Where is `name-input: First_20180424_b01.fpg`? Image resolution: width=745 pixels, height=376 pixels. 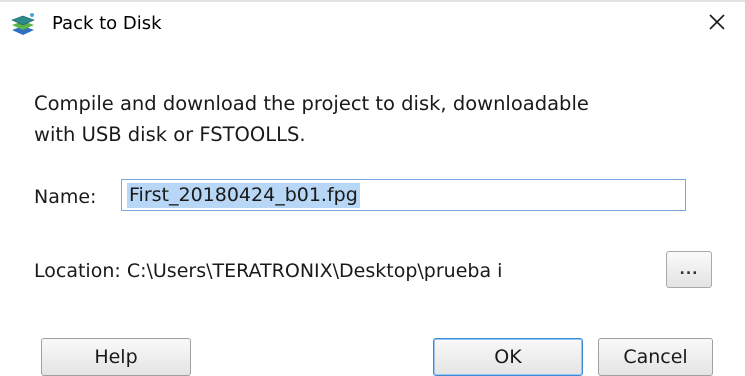 name-input: First_20180424_b01.fpg is located at coordinates (403, 195).